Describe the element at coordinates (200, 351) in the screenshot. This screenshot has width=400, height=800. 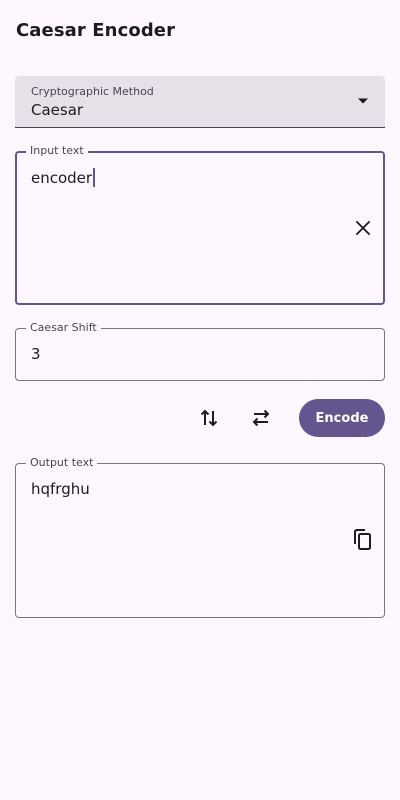
I see `caesar-shift-field: Caesar Shift 3` at that location.